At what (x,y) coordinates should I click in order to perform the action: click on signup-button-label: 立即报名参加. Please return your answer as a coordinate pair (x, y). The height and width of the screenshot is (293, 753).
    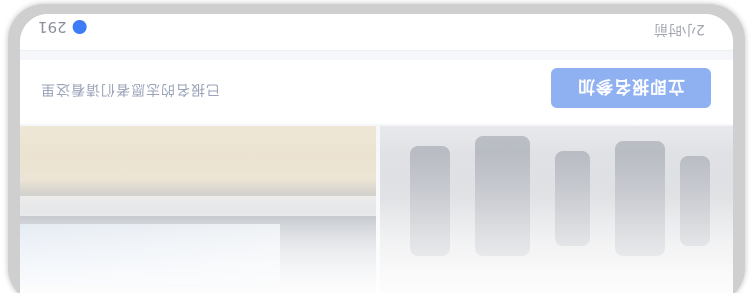
    Looking at the image, I should click on (631, 85).